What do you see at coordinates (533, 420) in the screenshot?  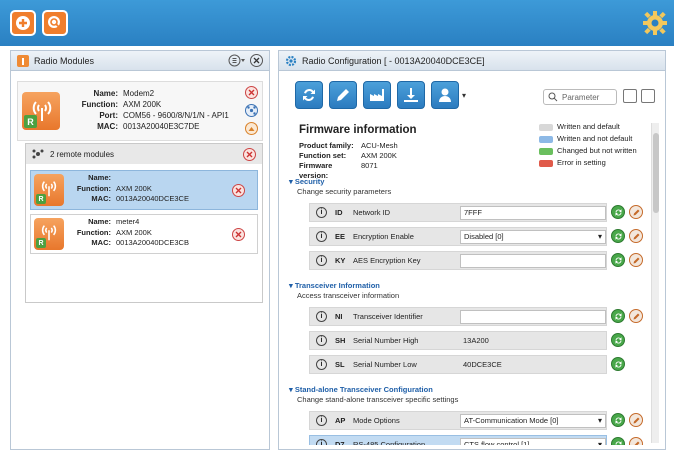 I see `param-select: AT-Communication Mode [0]` at bounding box center [533, 420].